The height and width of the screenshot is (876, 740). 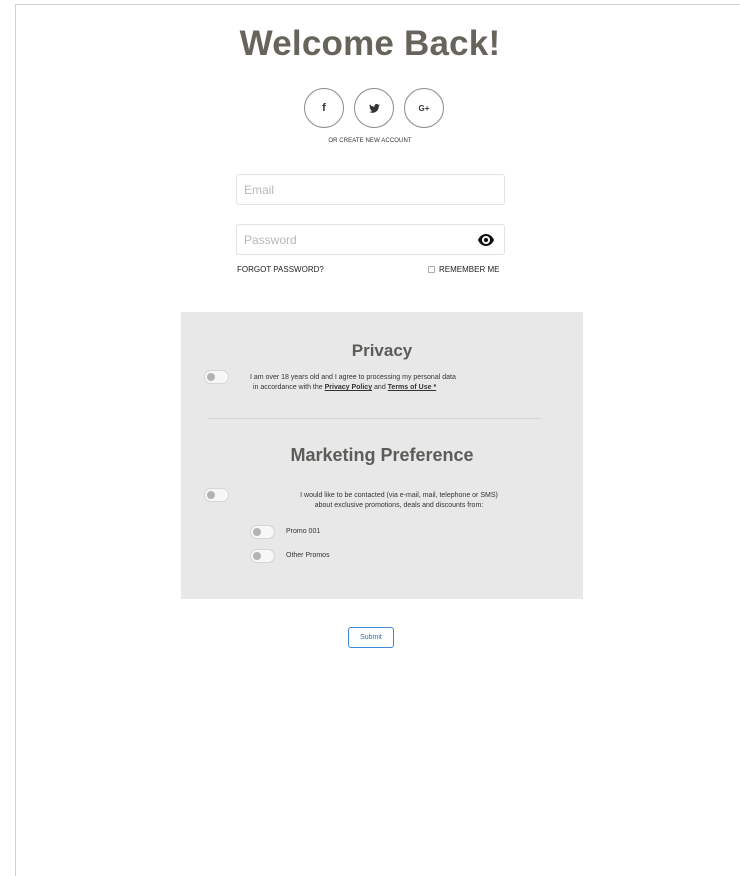 I want to click on eye-icon, so click(x=486, y=240).